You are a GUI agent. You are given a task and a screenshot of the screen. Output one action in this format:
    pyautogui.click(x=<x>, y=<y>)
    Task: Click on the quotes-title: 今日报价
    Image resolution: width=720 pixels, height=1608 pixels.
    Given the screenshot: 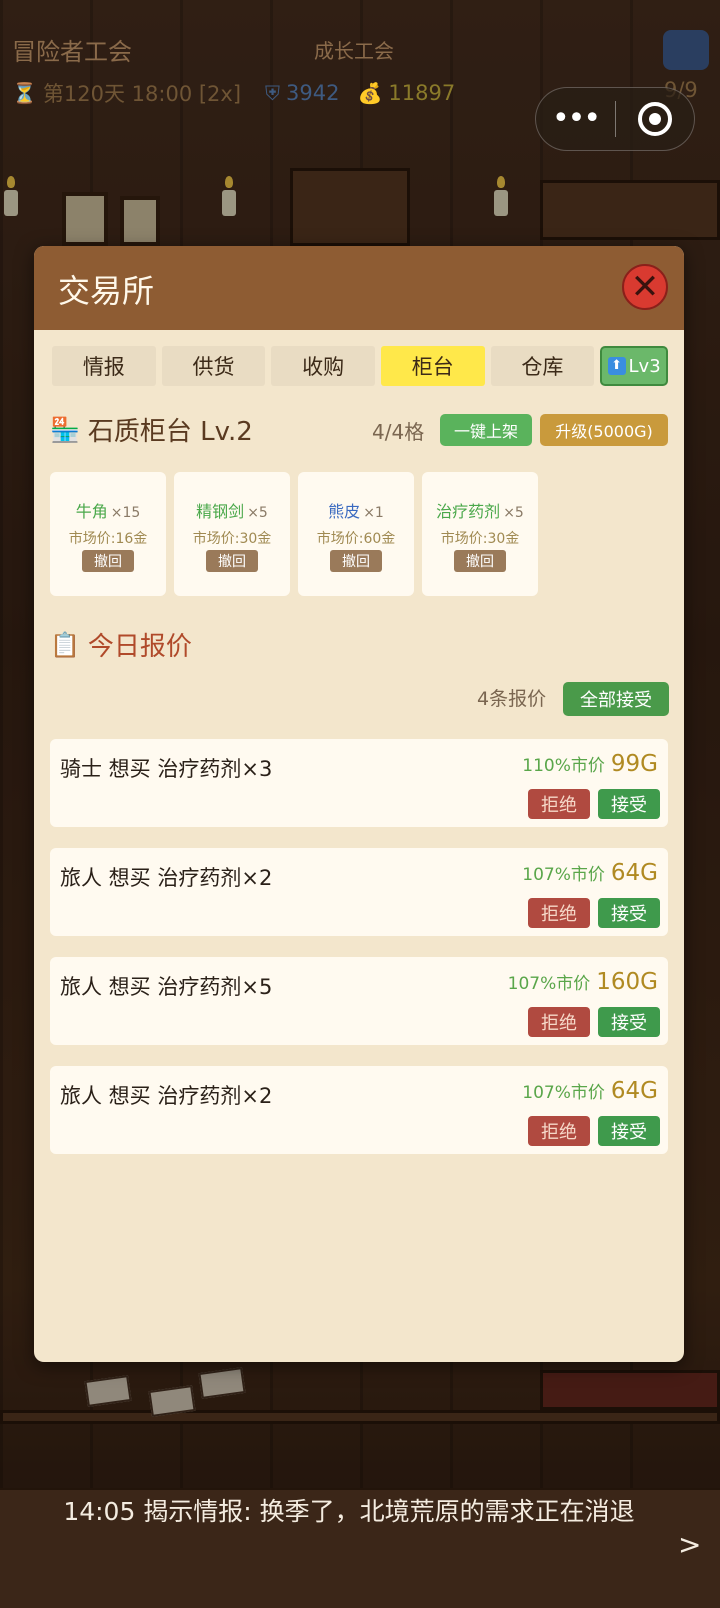 What is the action you would take?
    pyautogui.click(x=139, y=647)
    